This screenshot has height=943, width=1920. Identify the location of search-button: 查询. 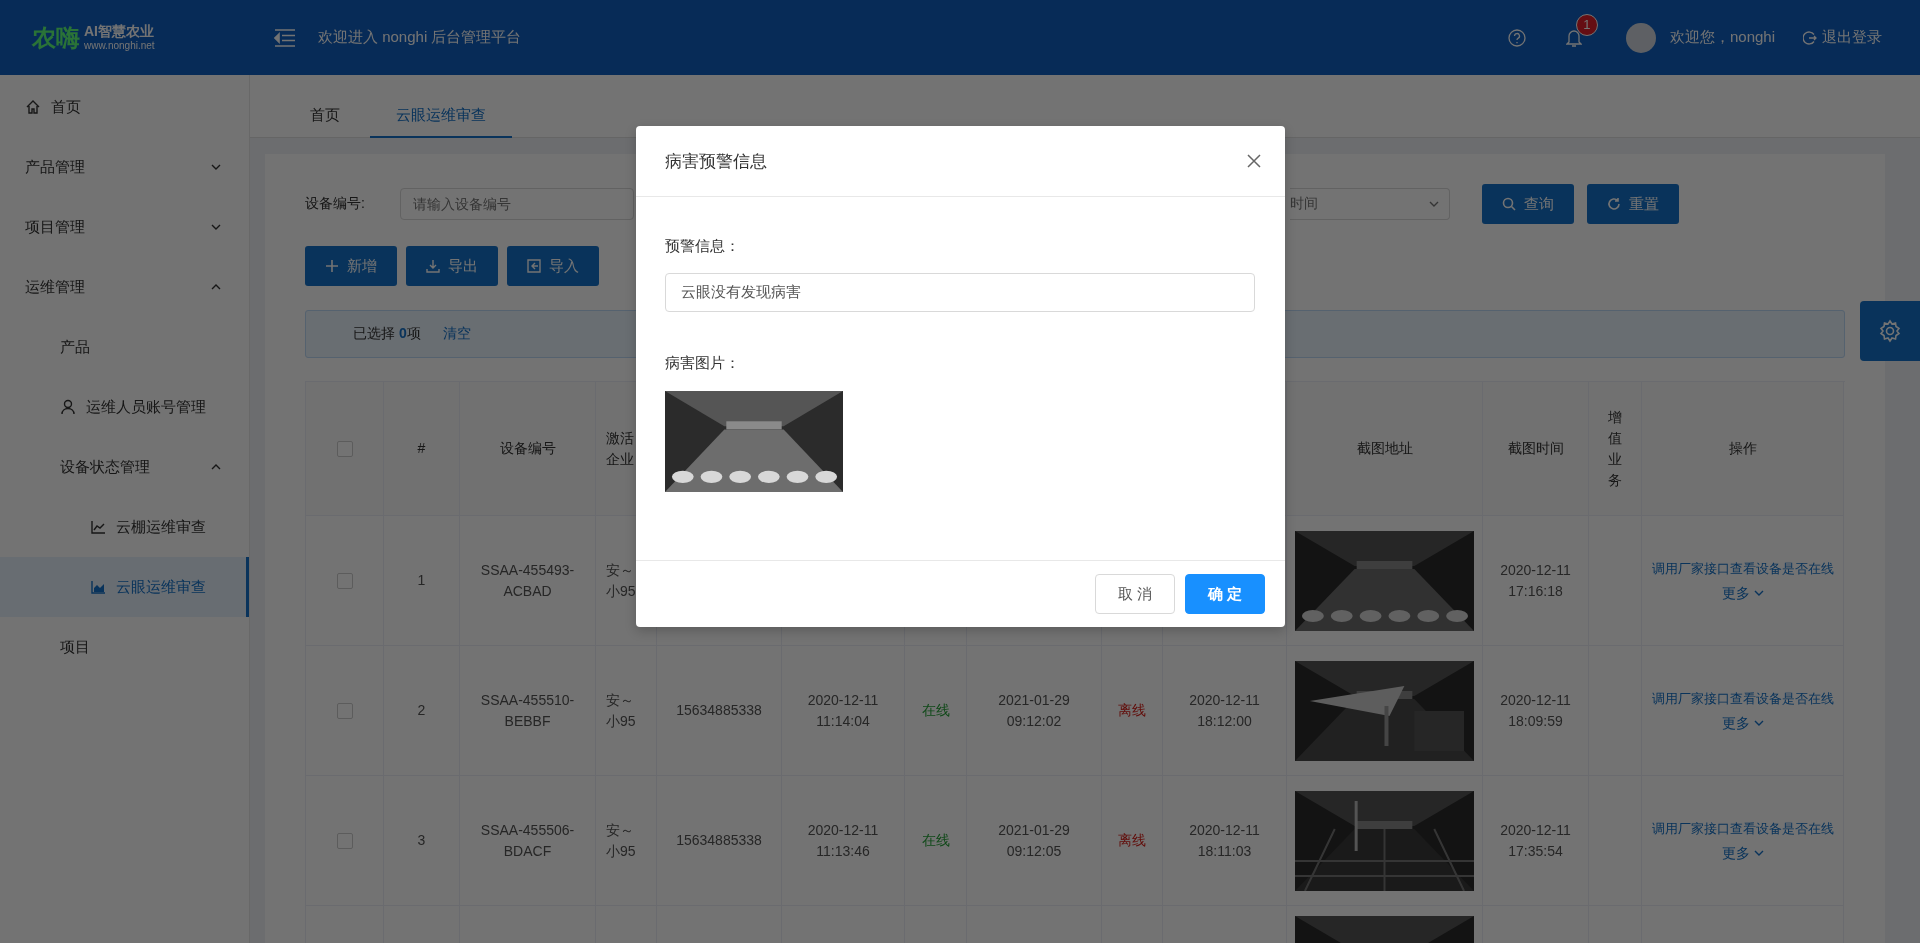
(1528, 204).